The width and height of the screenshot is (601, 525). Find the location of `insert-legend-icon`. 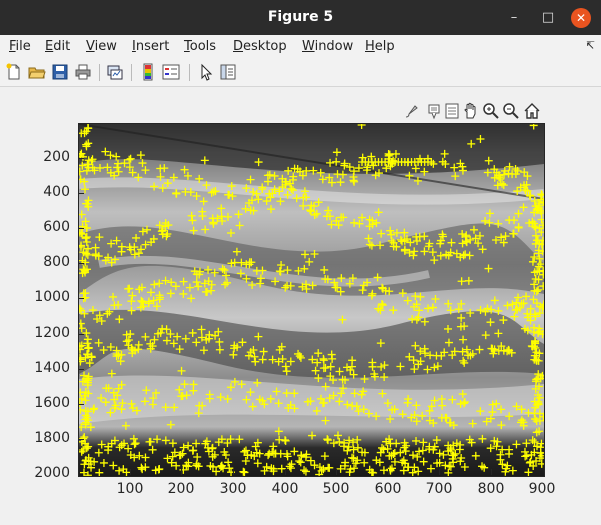

insert-legend-icon is located at coordinates (171, 72).